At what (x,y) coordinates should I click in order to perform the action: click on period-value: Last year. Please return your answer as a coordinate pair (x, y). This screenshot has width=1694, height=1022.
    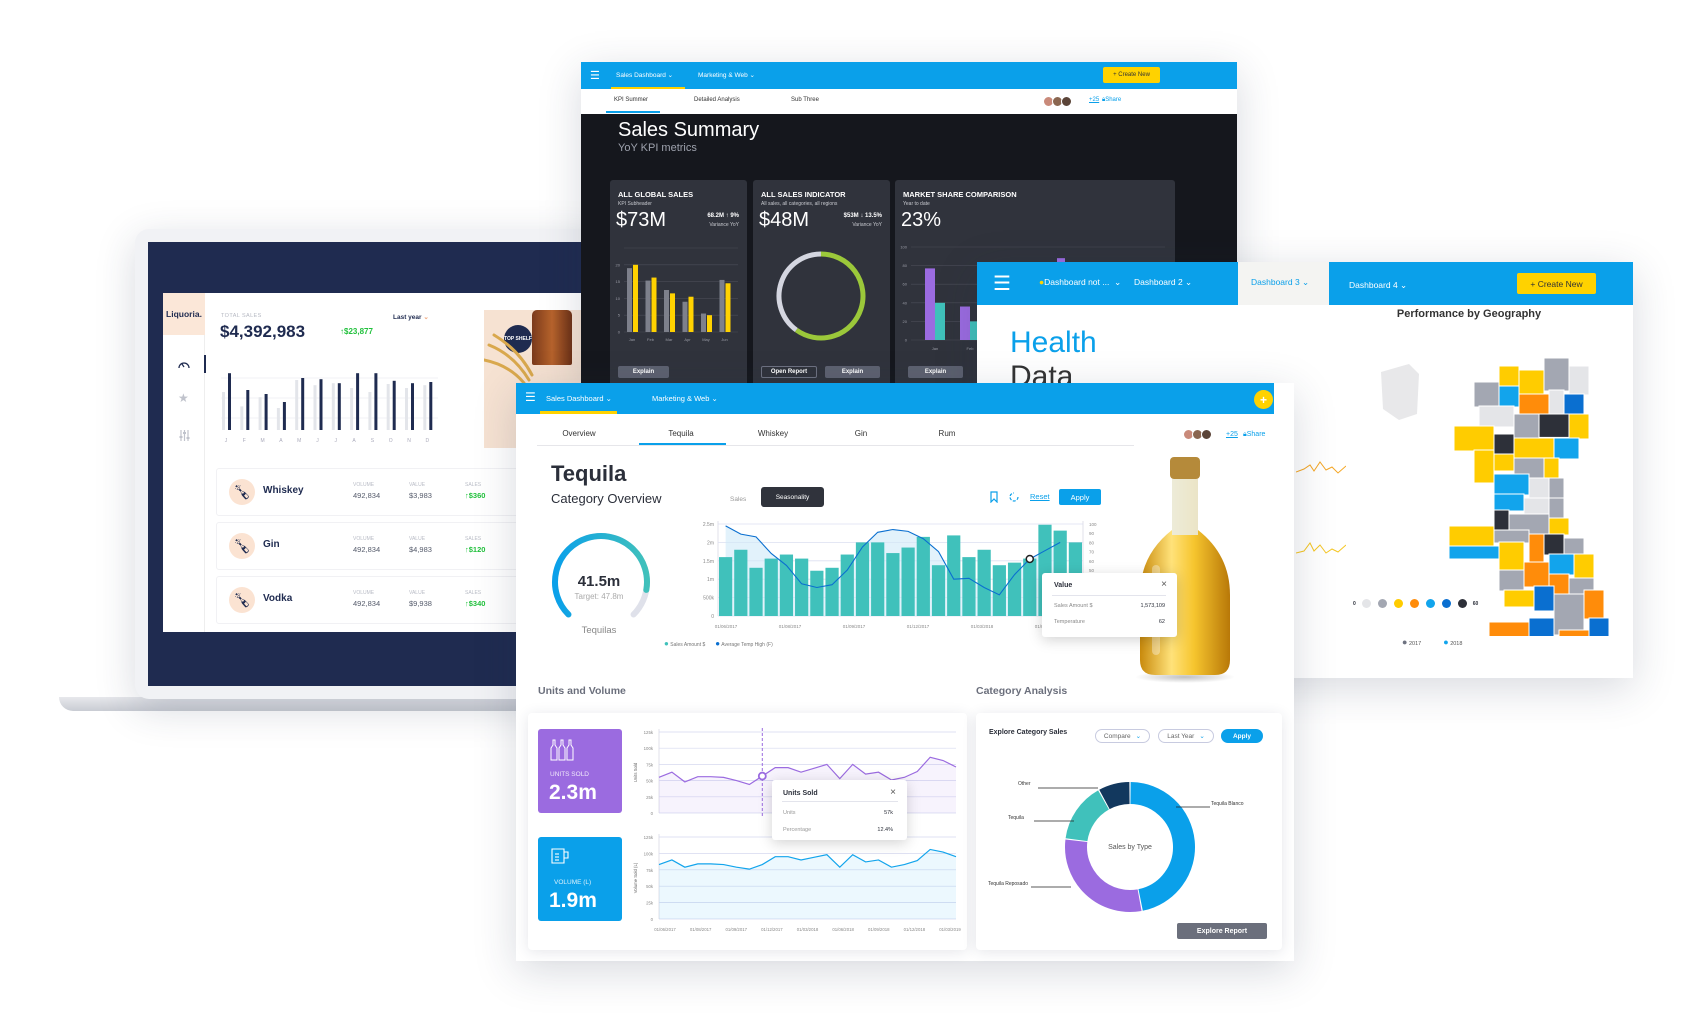
    Looking at the image, I should click on (407, 317).